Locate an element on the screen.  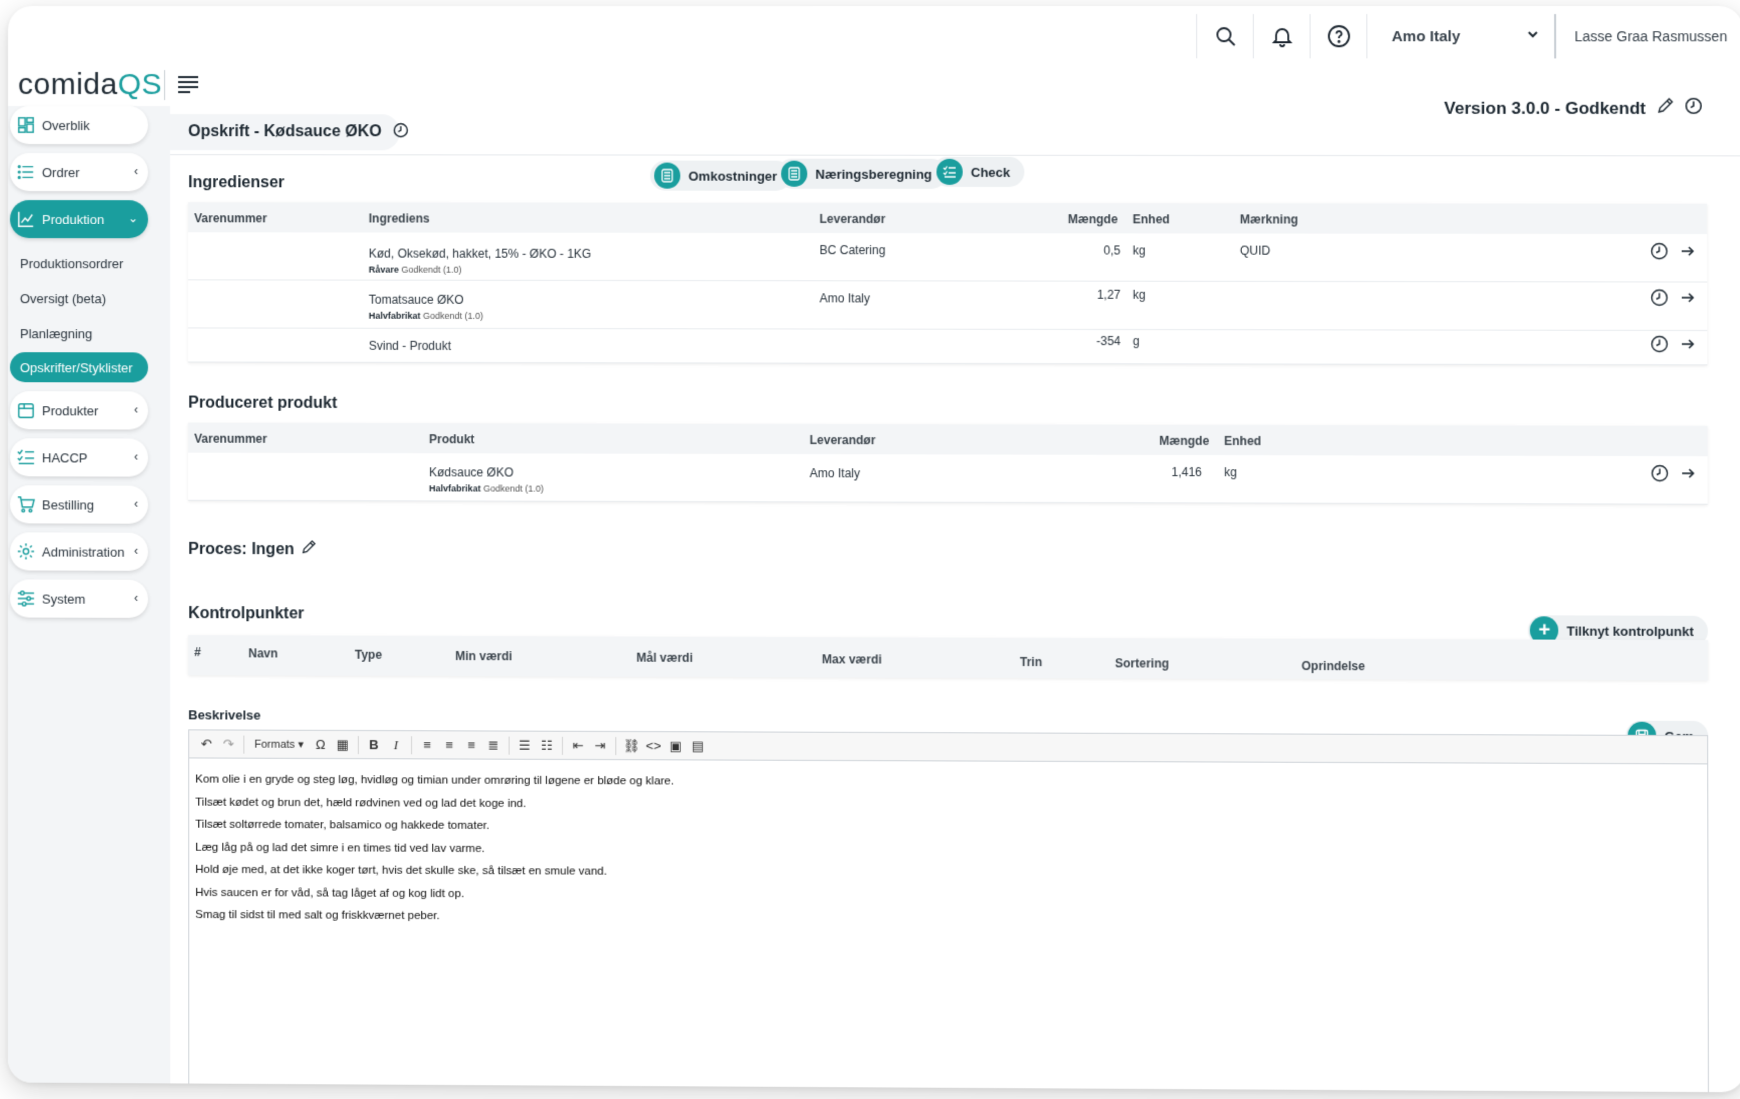
align-left-icon: ≡ is located at coordinates (427, 745).